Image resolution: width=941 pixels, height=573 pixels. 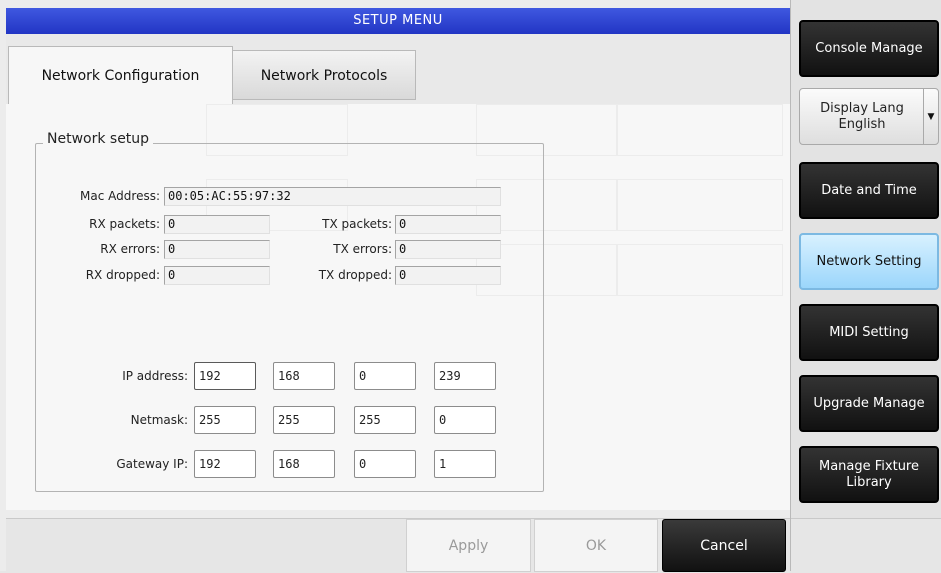 What do you see at coordinates (332, 196) in the screenshot?
I see `mac-address-field: 00:05:AC:55:97:32` at bounding box center [332, 196].